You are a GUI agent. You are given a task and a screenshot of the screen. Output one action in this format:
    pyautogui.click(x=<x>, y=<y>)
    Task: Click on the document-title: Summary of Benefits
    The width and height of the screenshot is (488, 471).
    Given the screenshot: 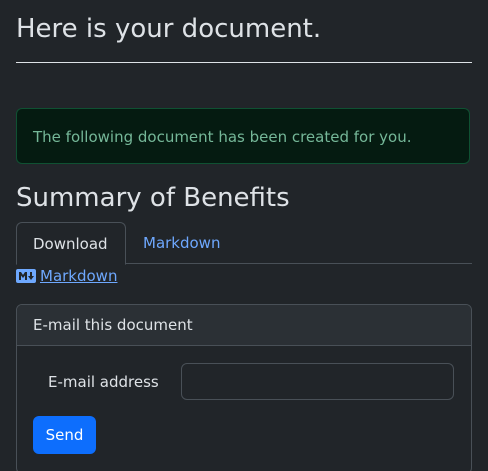 What is the action you would take?
    pyautogui.click(x=153, y=198)
    